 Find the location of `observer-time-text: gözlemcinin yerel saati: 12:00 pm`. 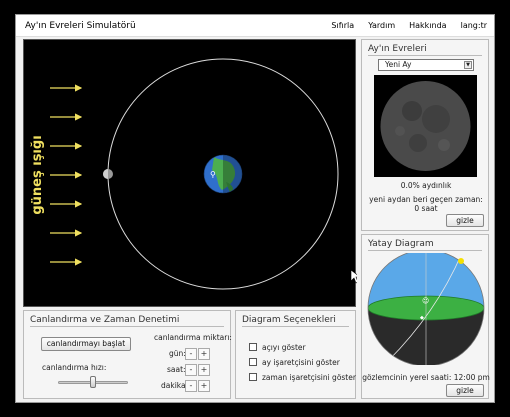

observer-time-text: gözlemcinin yerel saati: 12:00 pm is located at coordinates (426, 377).